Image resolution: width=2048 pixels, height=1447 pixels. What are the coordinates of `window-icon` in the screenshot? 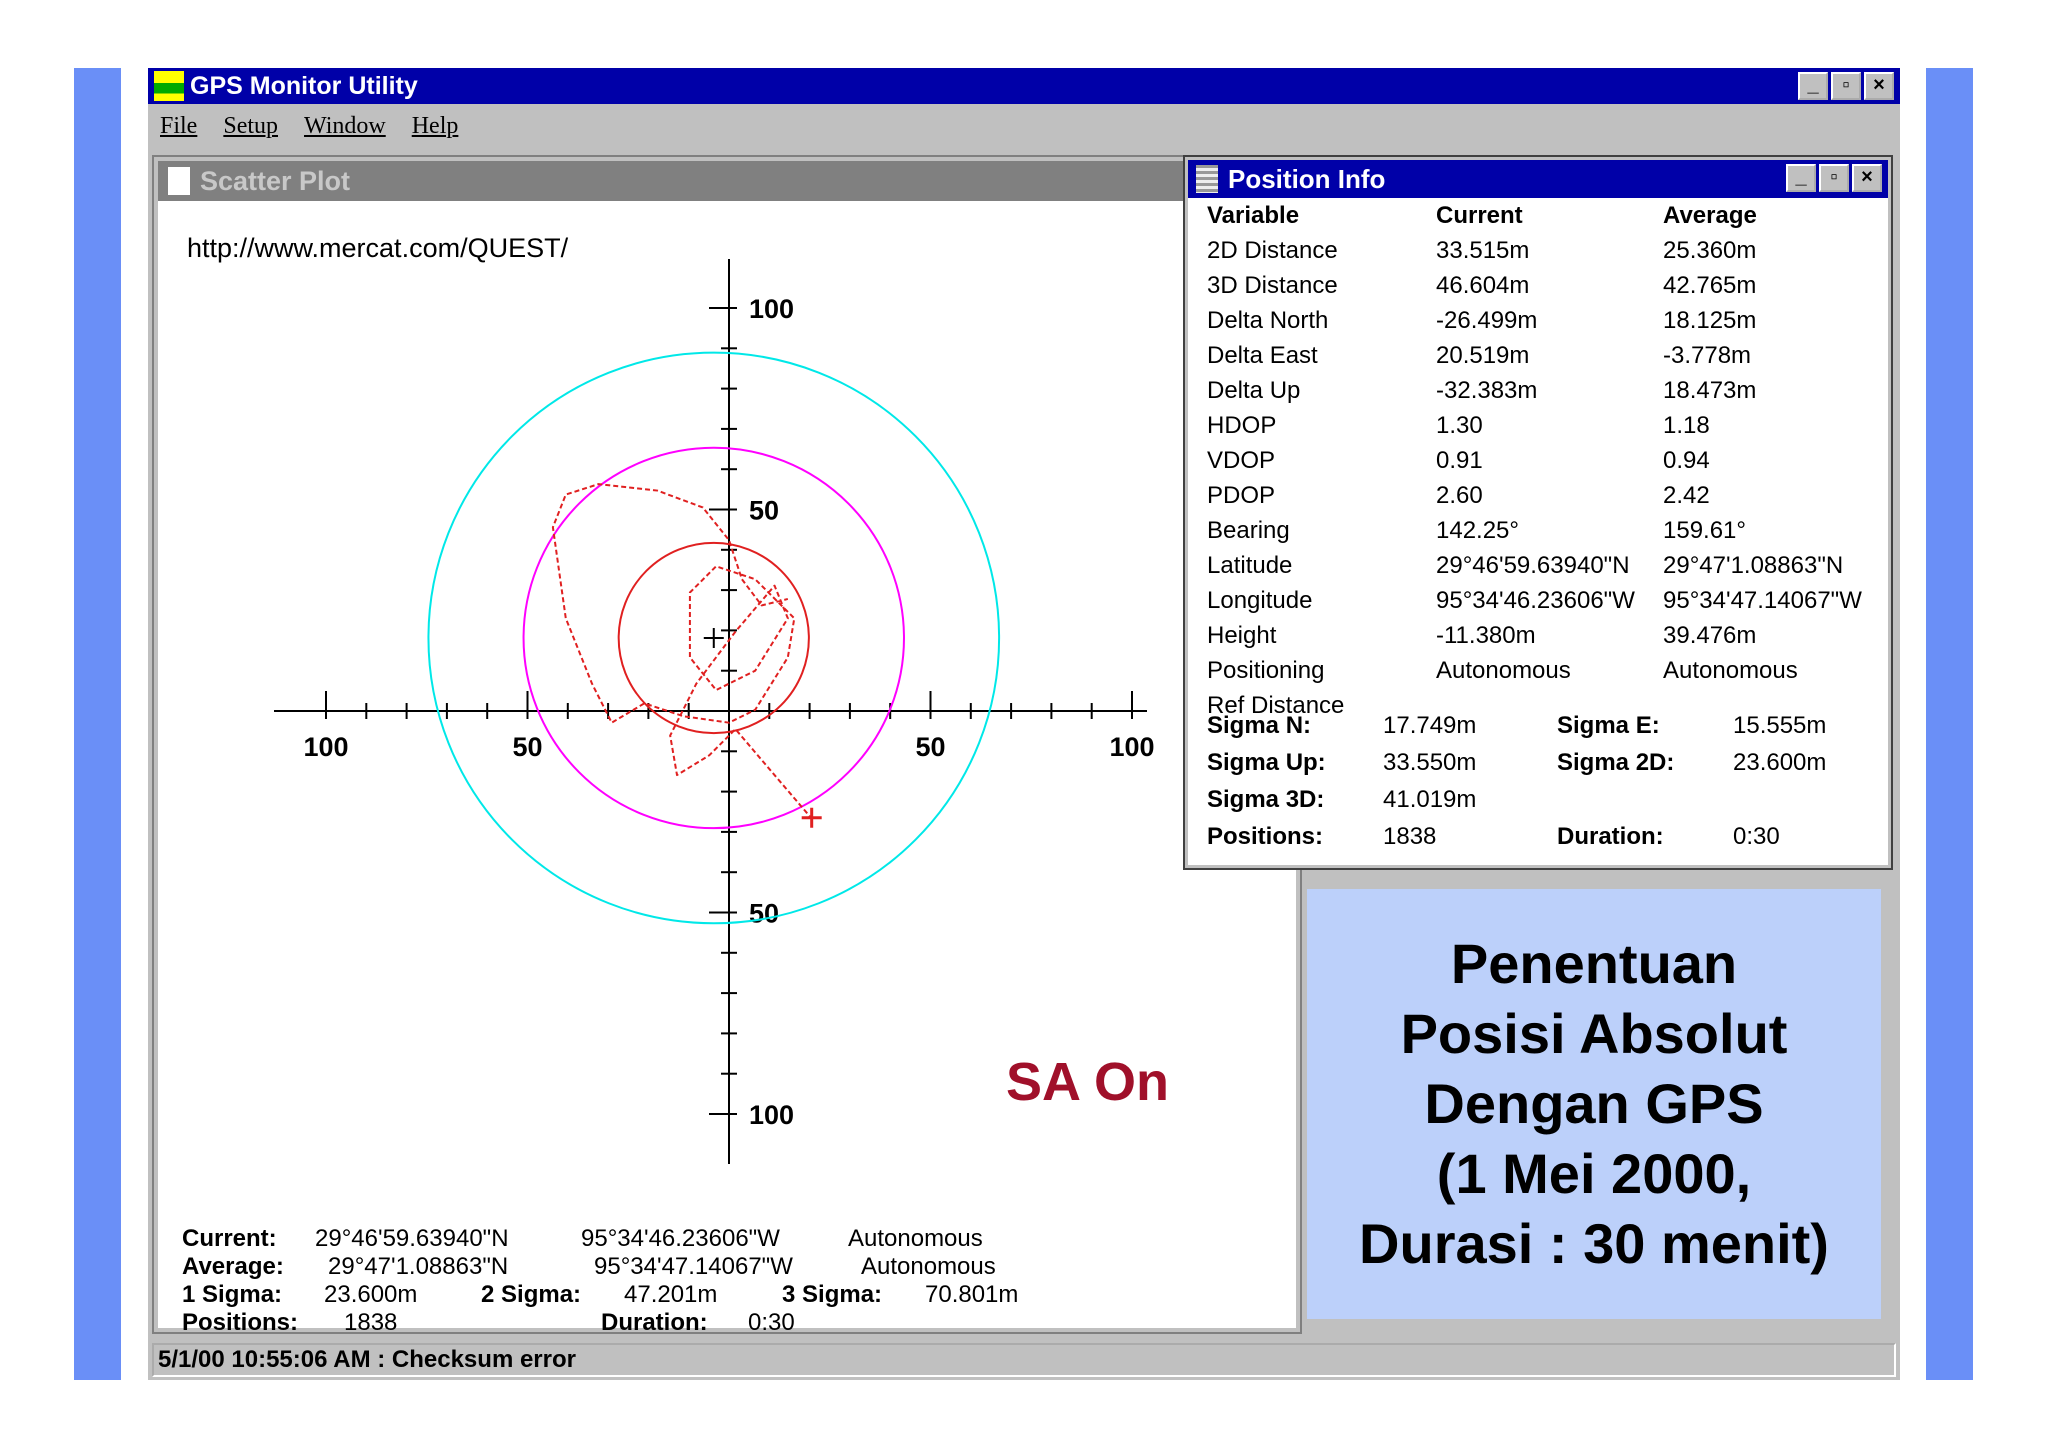 It's located at (1207, 179).